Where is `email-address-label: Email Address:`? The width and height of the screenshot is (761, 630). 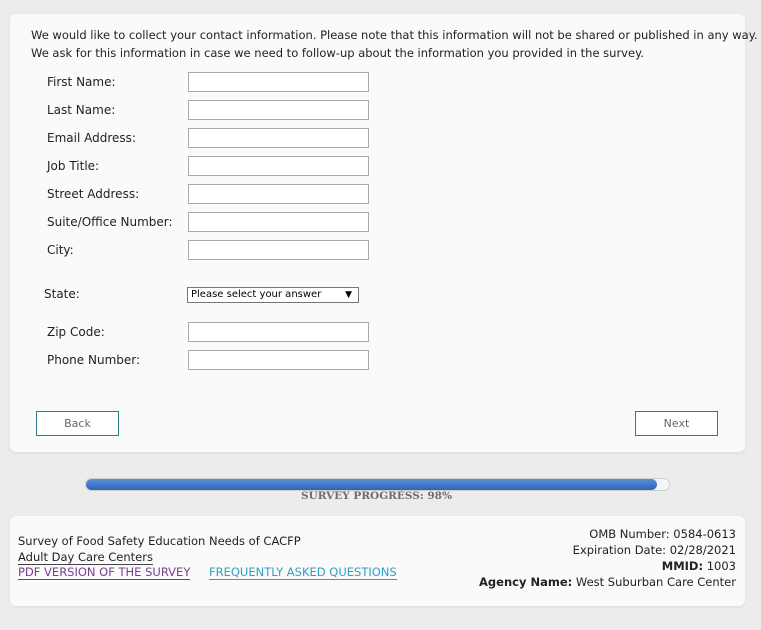 email-address-label: Email Address: is located at coordinates (91, 138).